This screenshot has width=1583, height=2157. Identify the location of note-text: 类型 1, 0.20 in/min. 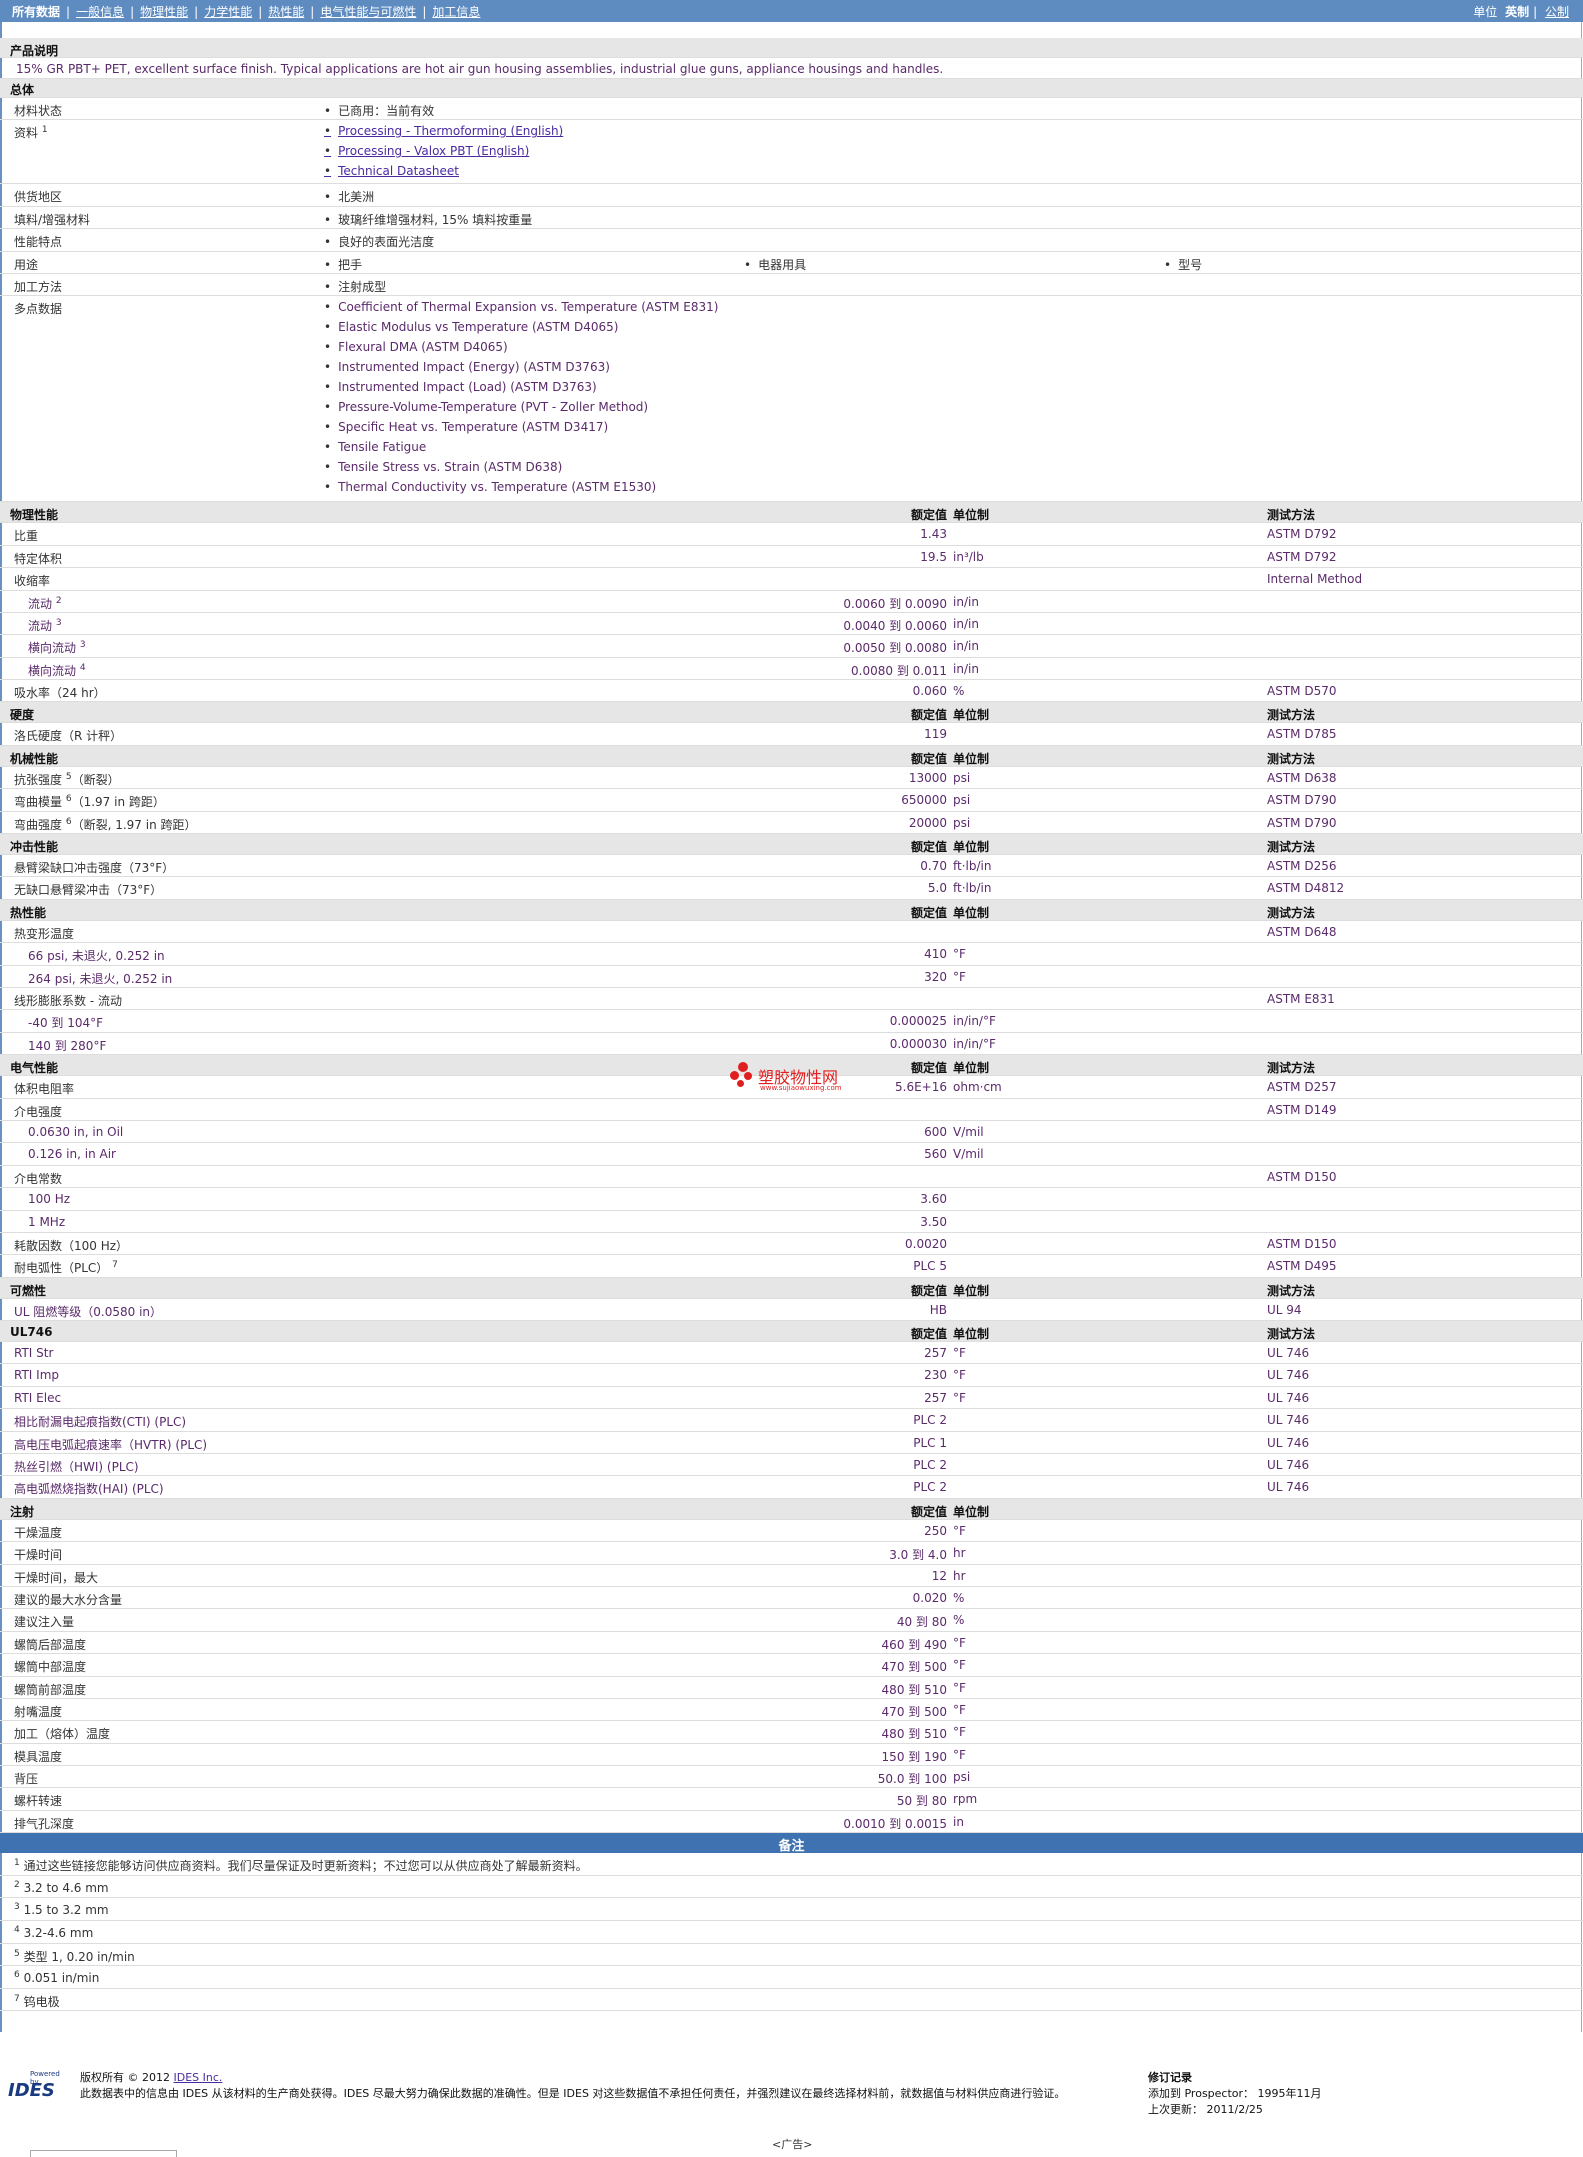
(79, 1956).